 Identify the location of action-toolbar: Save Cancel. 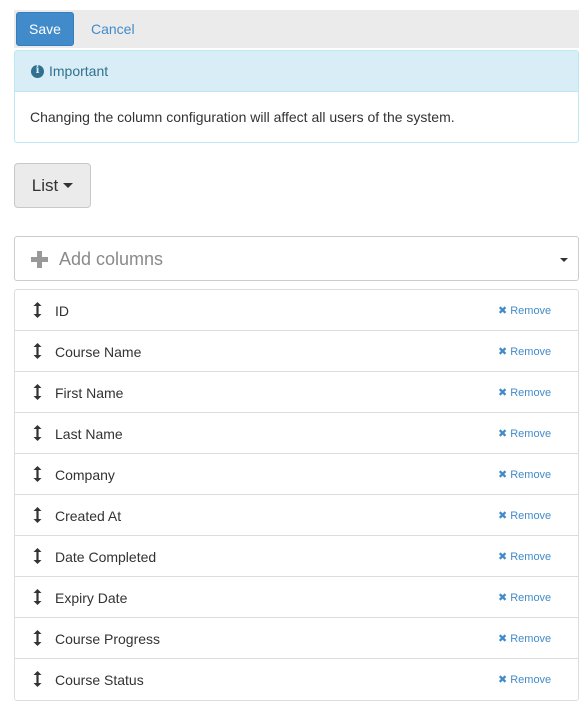
(296, 29).